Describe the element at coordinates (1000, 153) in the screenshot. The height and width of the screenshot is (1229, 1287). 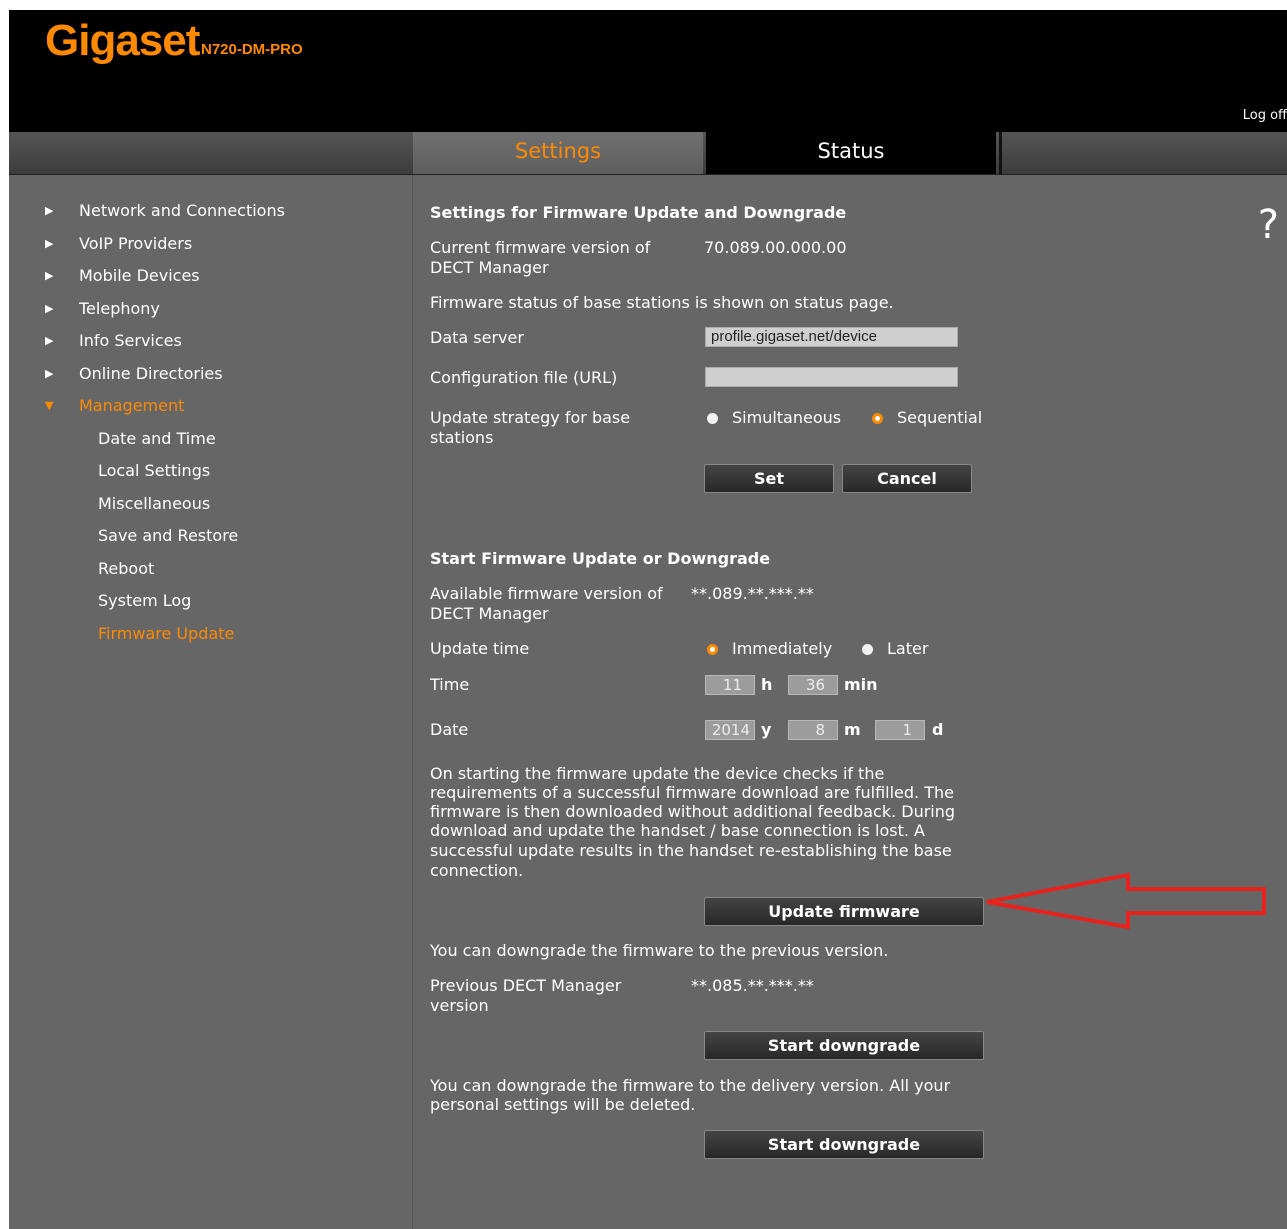
I see `tab-divider` at that location.